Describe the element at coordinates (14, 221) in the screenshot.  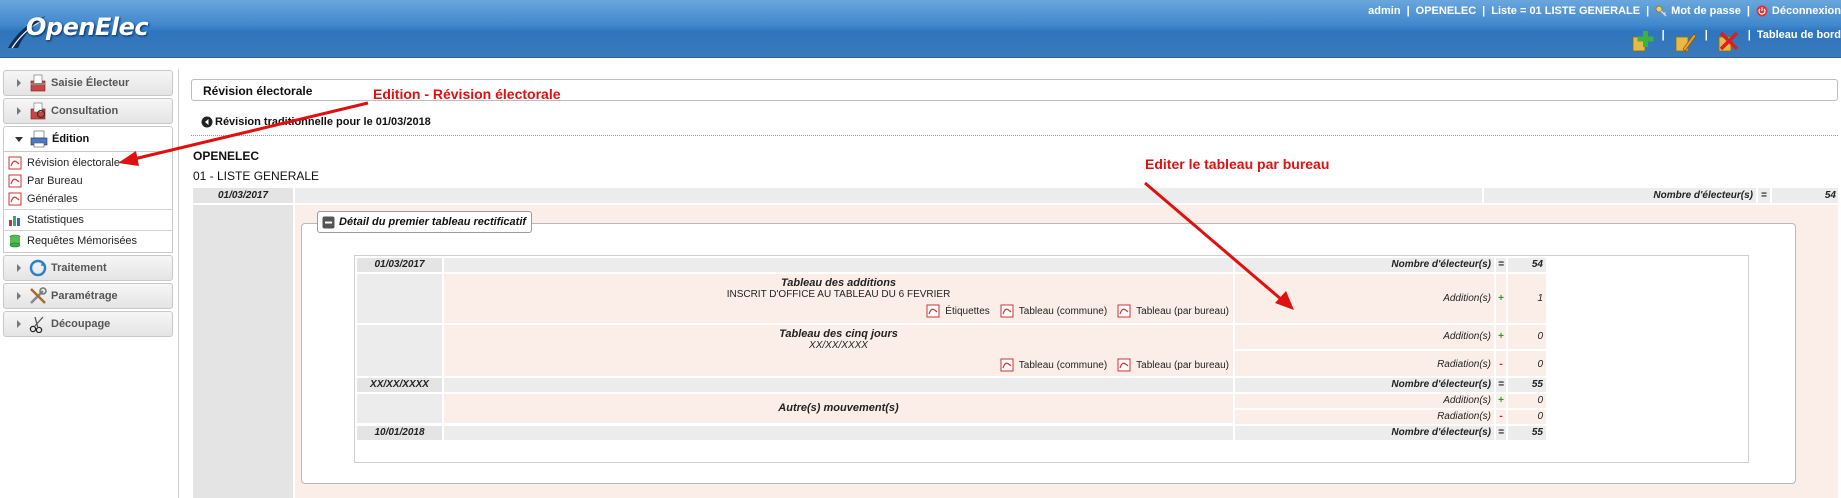
I see `stats-icon` at that location.